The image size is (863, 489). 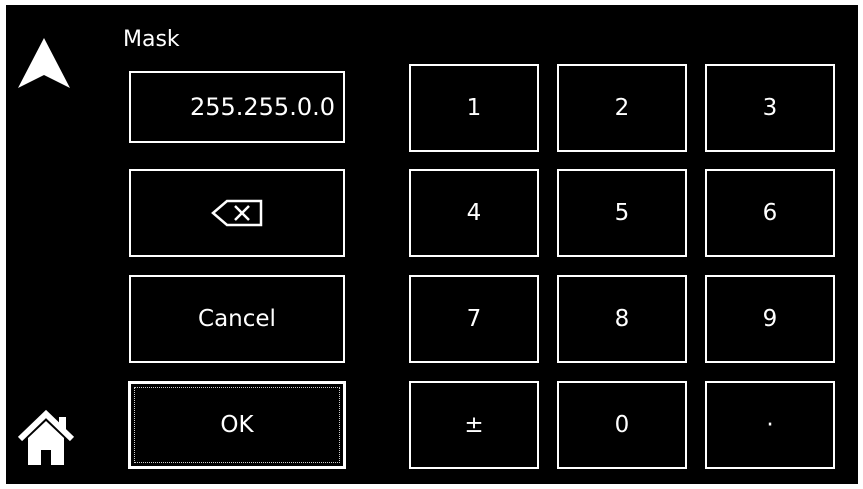 What do you see at coordinates (151, 39) in the screenshot?
I see `page-title: Mask` at bounding box center [151, 39].